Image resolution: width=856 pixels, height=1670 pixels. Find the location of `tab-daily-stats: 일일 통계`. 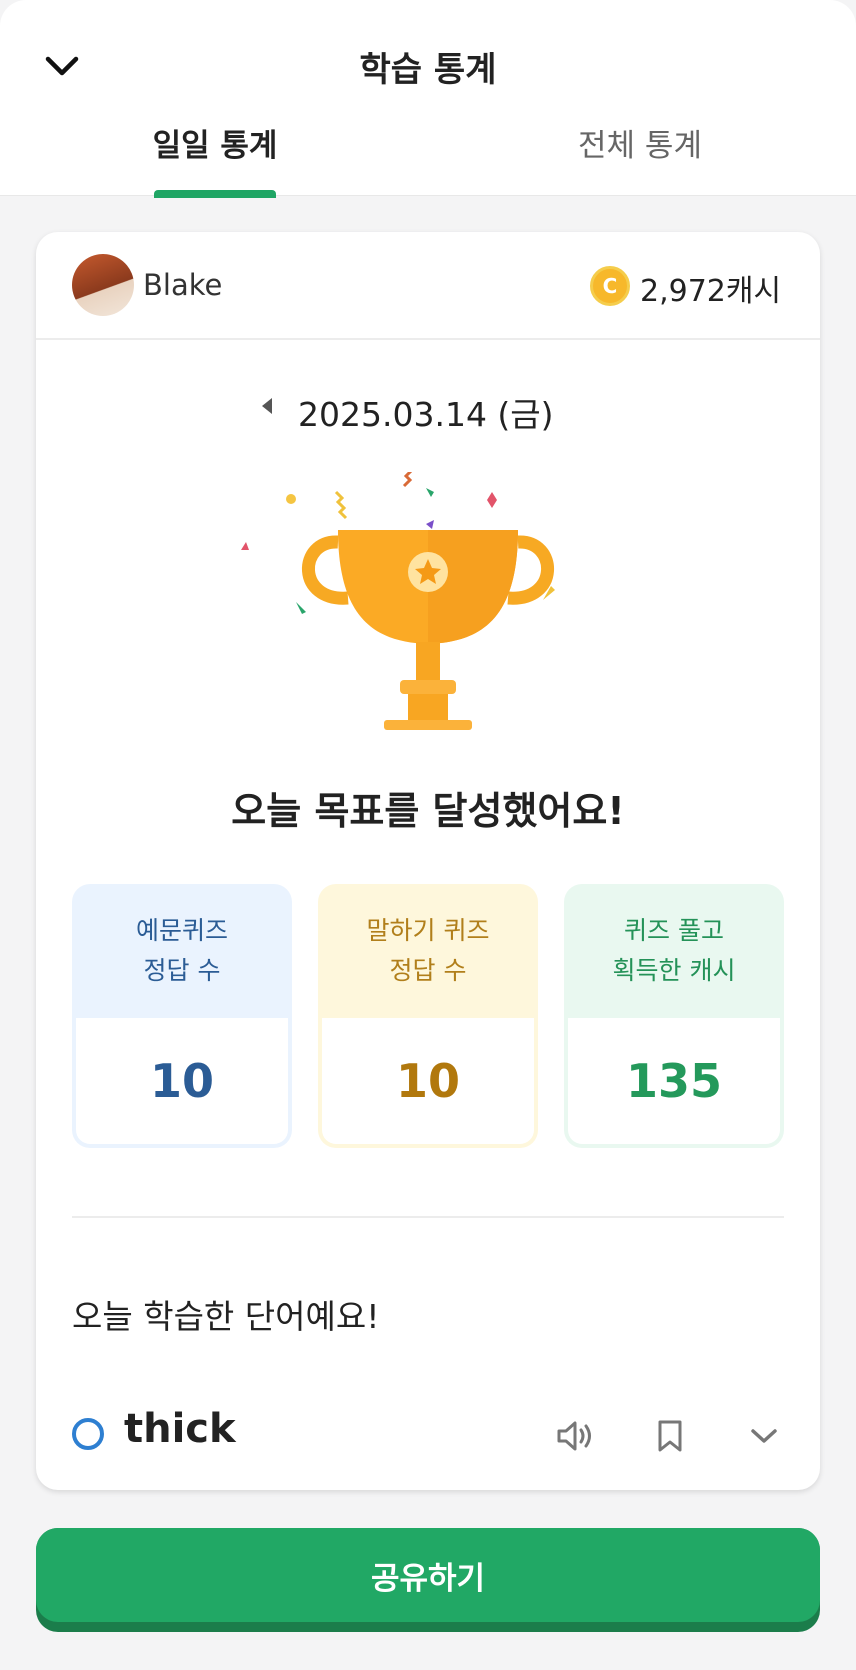

tab-daily-stats: 일일 통계 is located at coordinates (215, 142).